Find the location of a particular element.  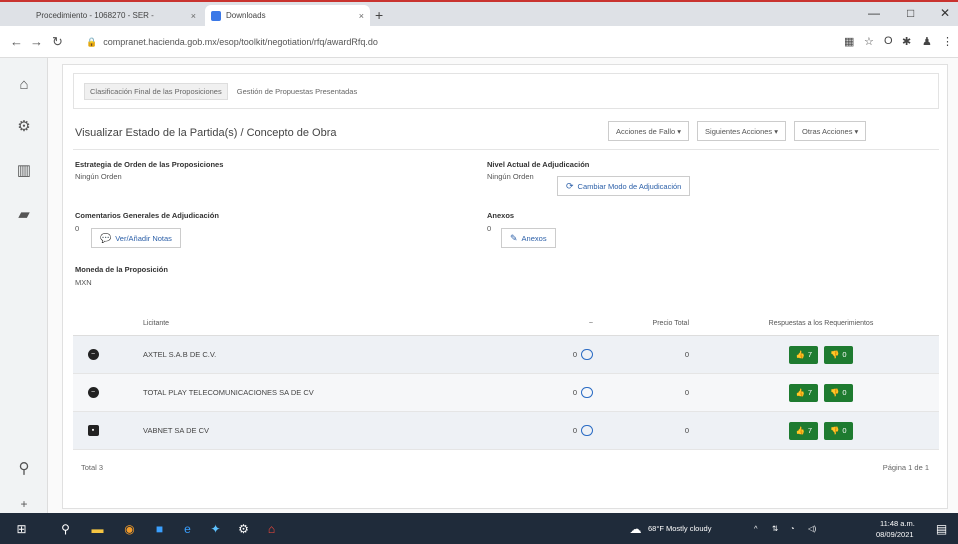

comment-icon: 💬 is located at coordinates (106, 237).